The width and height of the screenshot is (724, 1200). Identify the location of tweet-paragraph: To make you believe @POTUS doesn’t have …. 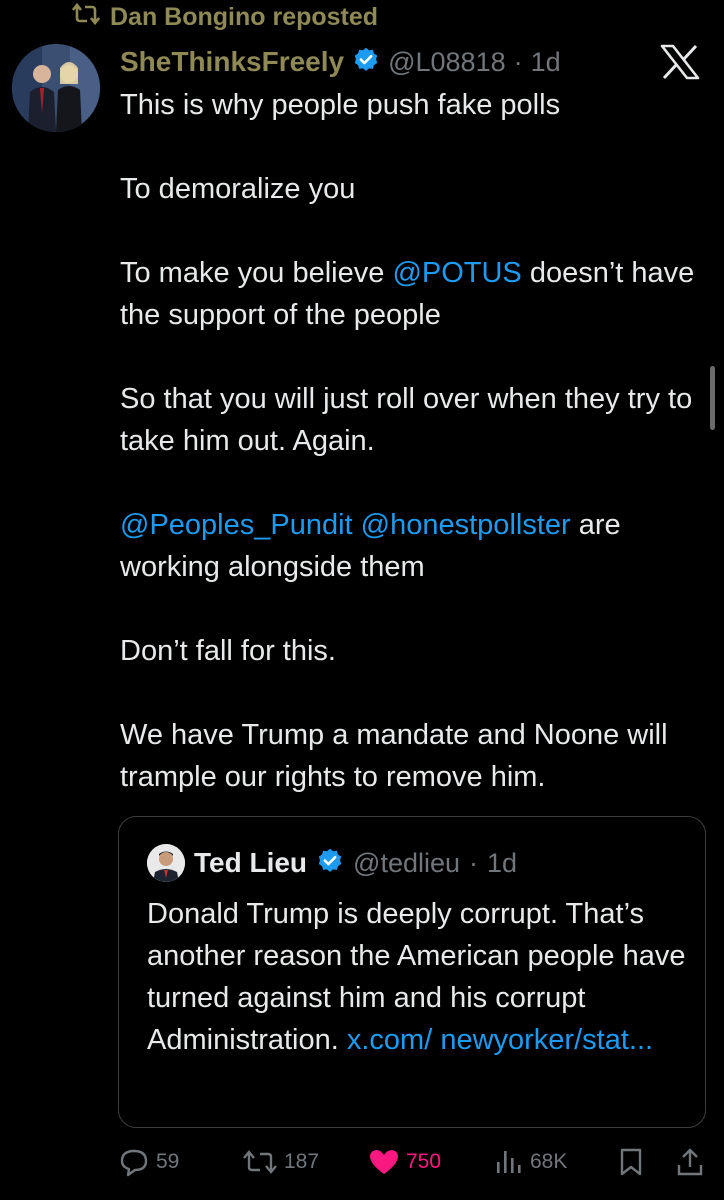
(407, 294).